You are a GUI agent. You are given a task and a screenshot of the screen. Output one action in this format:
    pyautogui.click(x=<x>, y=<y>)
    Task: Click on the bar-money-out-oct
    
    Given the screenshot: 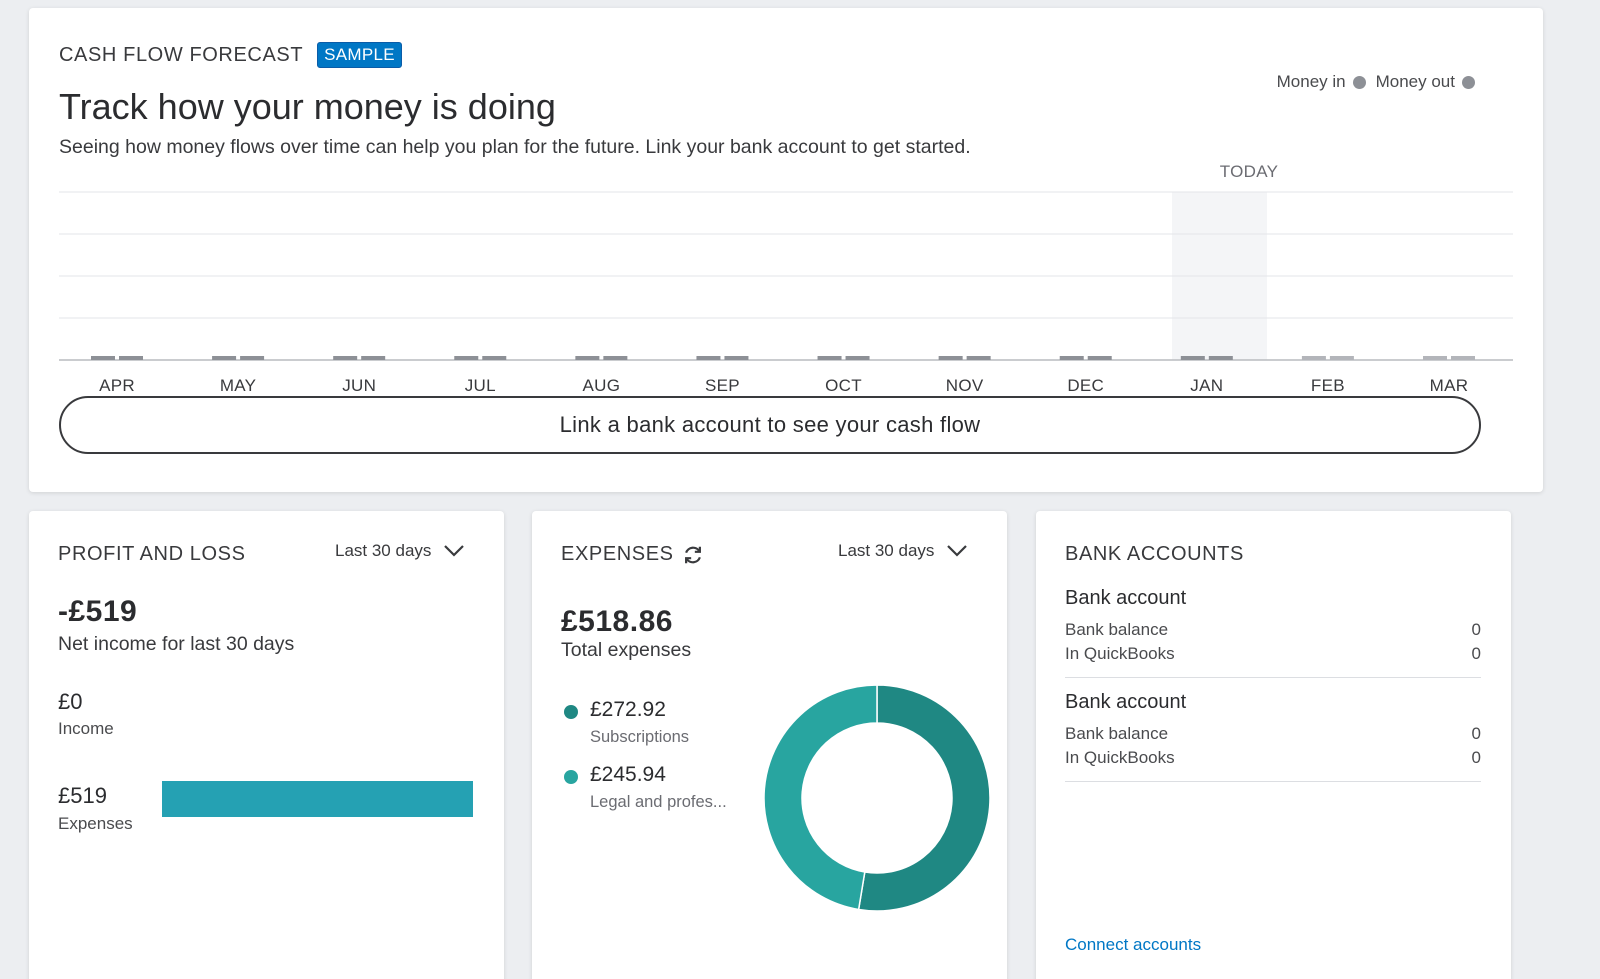 What is the action you would take?
    pyautogui.click(x=857, y=358)
    